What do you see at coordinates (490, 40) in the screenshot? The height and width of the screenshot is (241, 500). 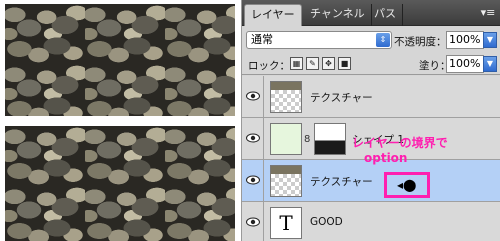 I see `opacity-dropdown-icon: ▼` at bounding box center [490, 40].